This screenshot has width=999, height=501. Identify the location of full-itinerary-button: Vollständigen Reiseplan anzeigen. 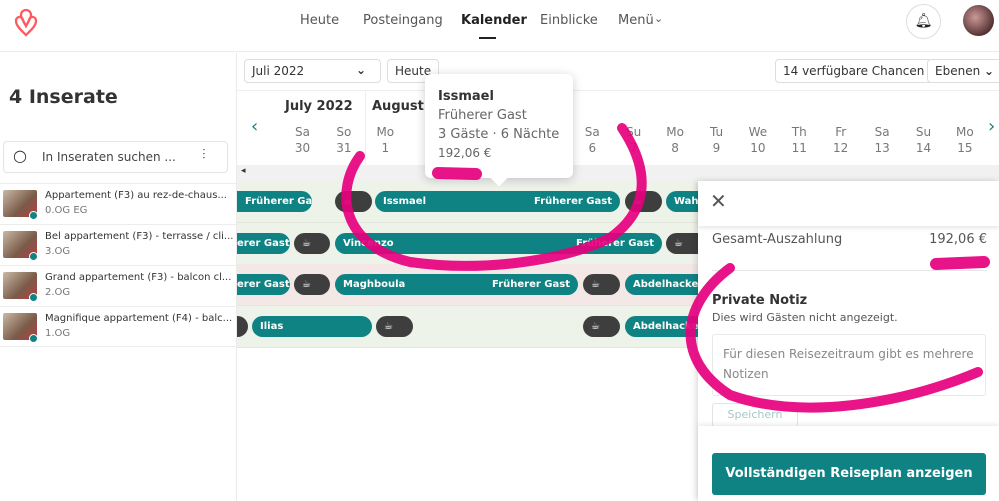
(849, 474).